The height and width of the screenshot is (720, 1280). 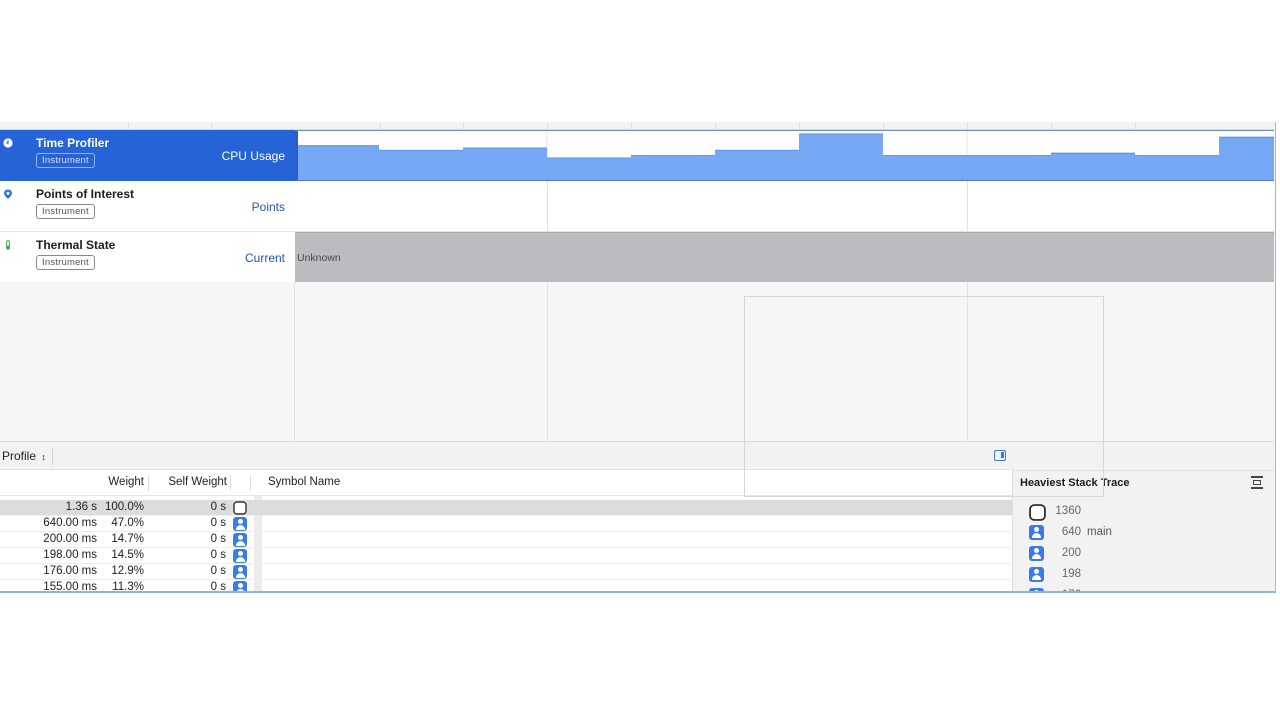 I want to click on track-title: Thermal State, so click(x=76, y=245).